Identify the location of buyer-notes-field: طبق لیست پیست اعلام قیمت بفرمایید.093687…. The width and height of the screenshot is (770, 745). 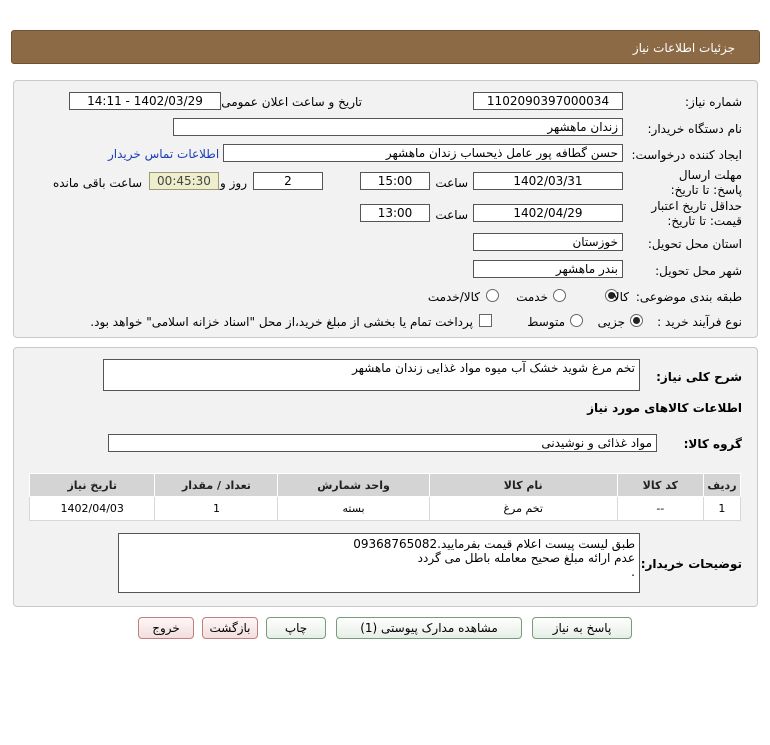
(379, 563).